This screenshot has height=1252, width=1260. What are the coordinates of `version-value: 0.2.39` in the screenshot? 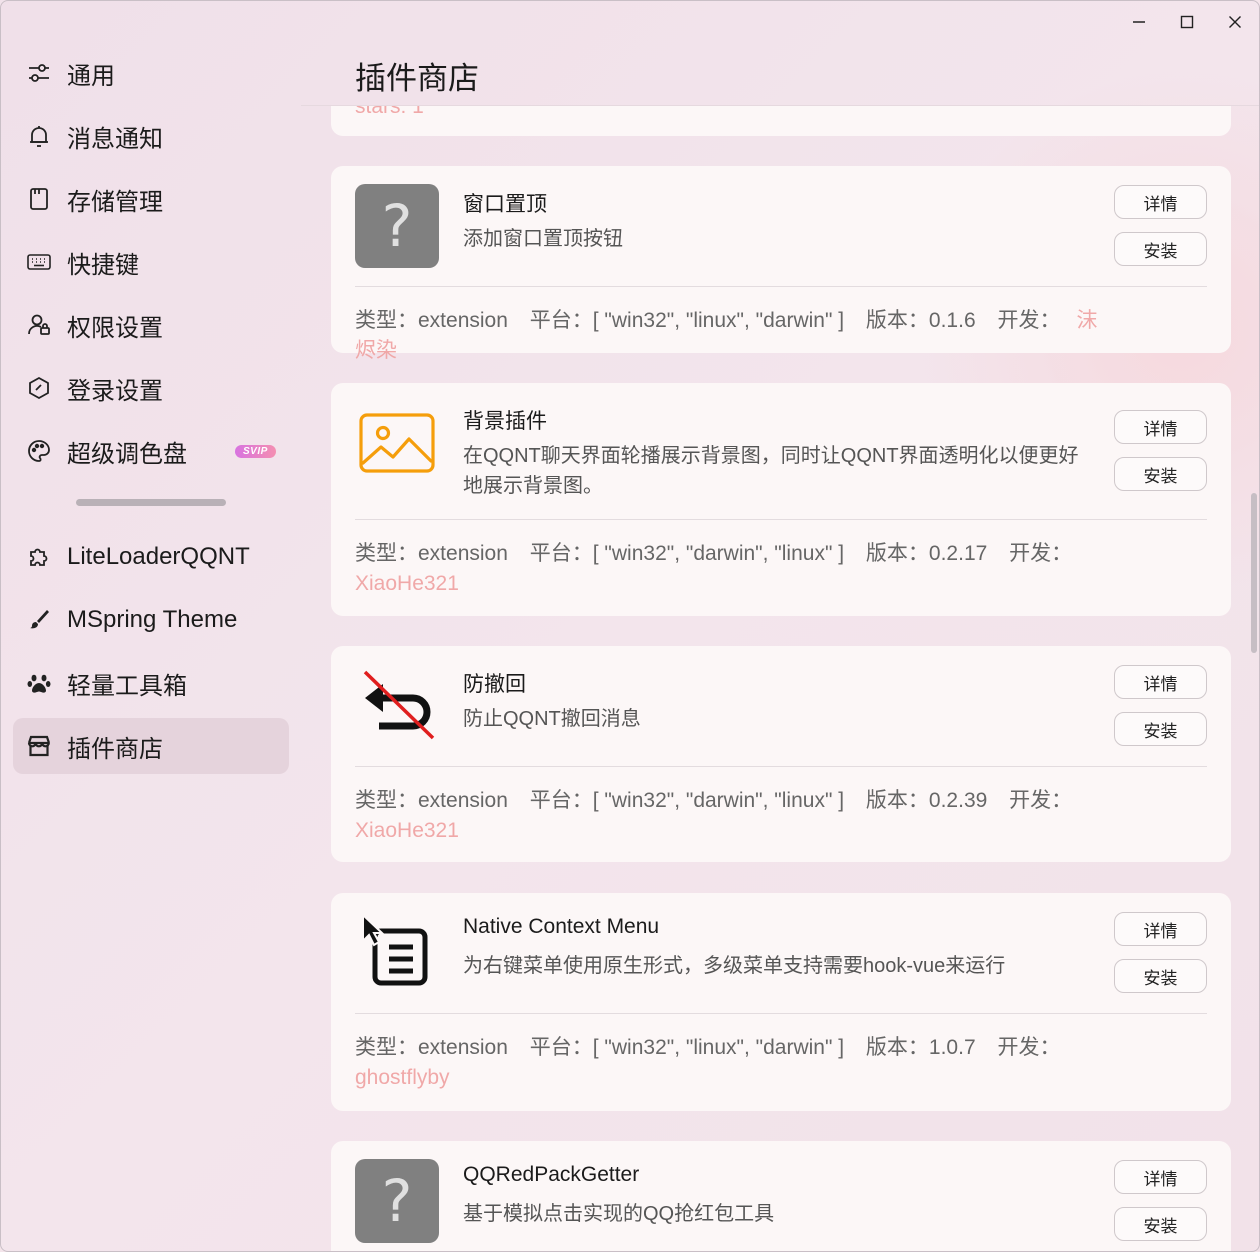 It's located at (958, 800).